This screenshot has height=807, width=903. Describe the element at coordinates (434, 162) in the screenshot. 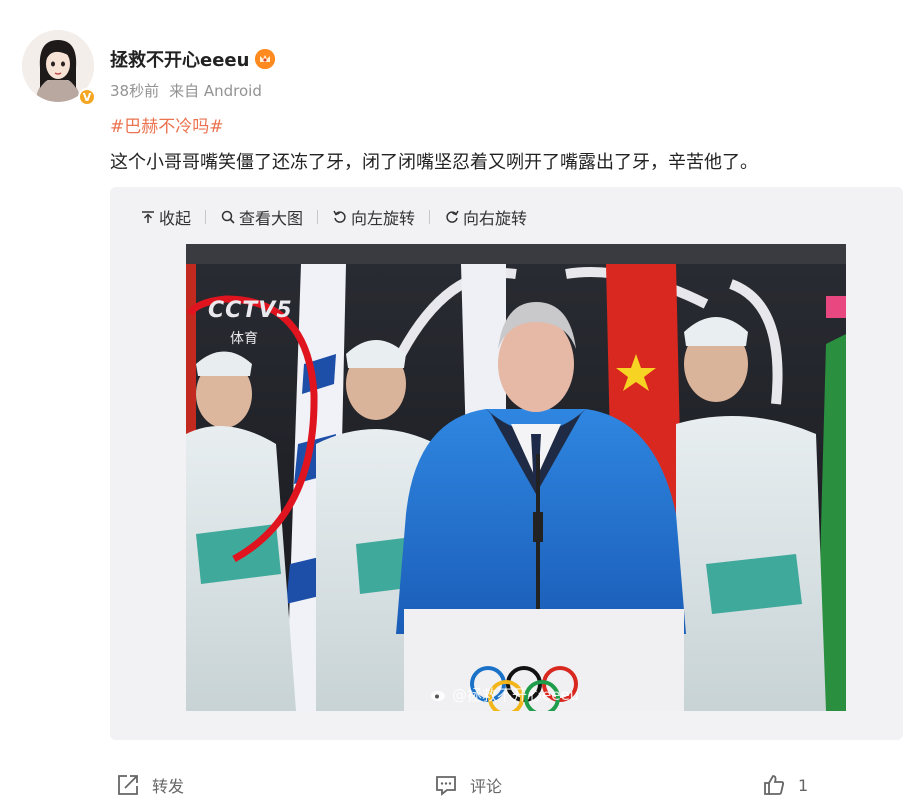

I see `post-text: 这个小哥哥嘴笑僵了还冻了牙，闭了闭嘴坚忍着又咧开了嘴露出了牙，辛苦他了。` at that location.